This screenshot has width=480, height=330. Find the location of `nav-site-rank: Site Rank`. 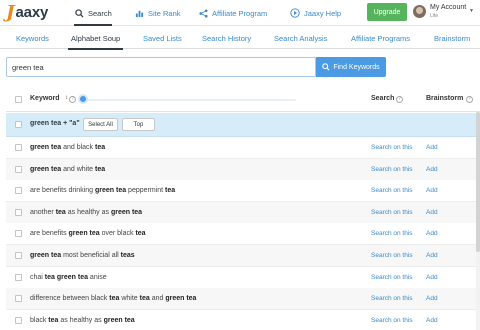

nav-site-rank: Site Rank is located at coordinates (157, 13).